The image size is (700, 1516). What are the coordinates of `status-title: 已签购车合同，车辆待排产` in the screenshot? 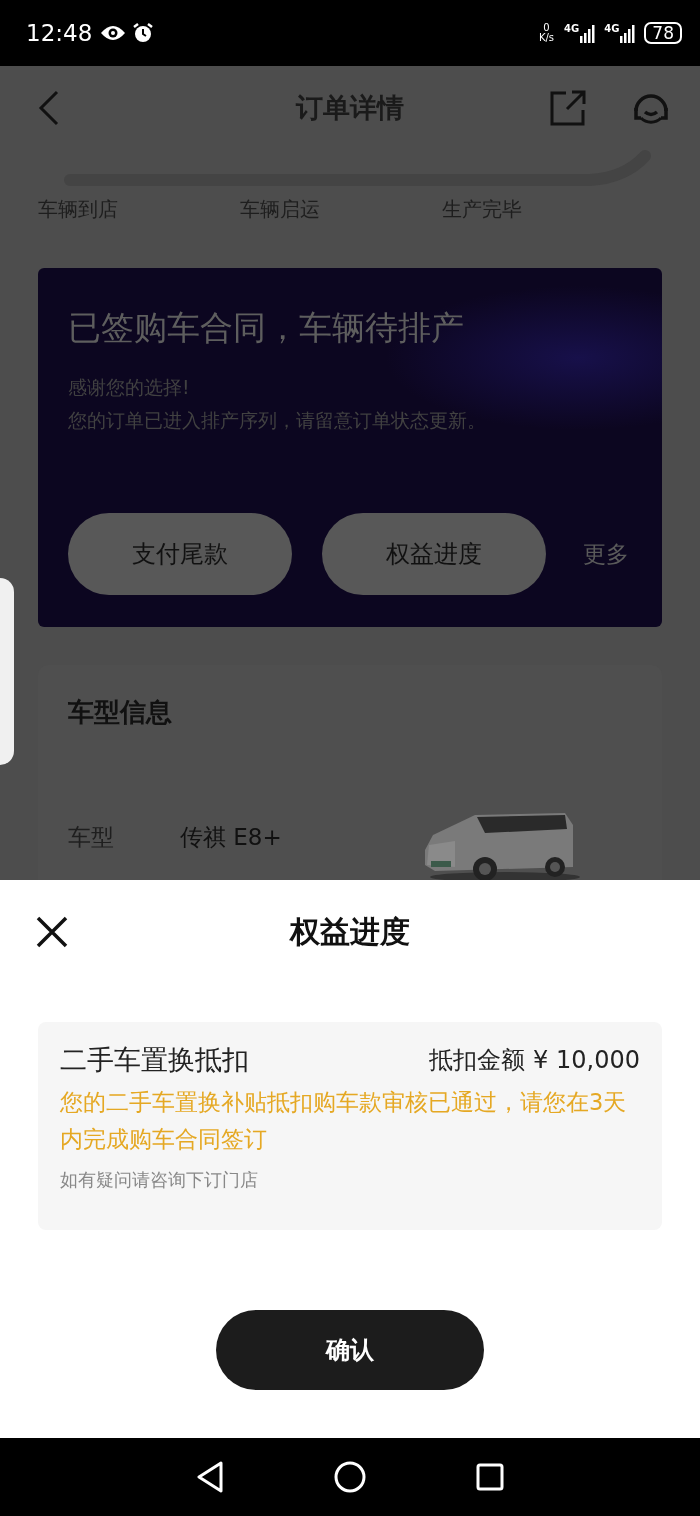 It's located at (266, 328).